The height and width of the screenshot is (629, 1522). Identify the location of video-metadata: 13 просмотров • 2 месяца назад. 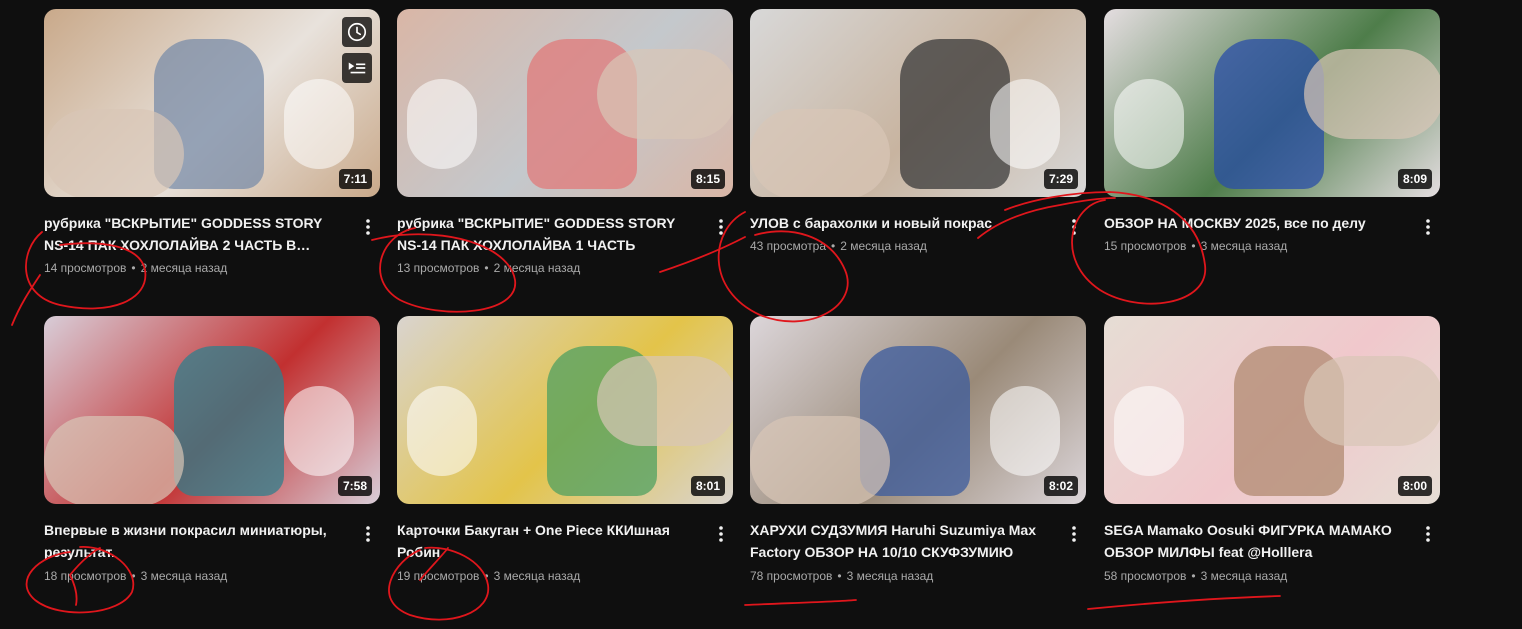
(488, 268).